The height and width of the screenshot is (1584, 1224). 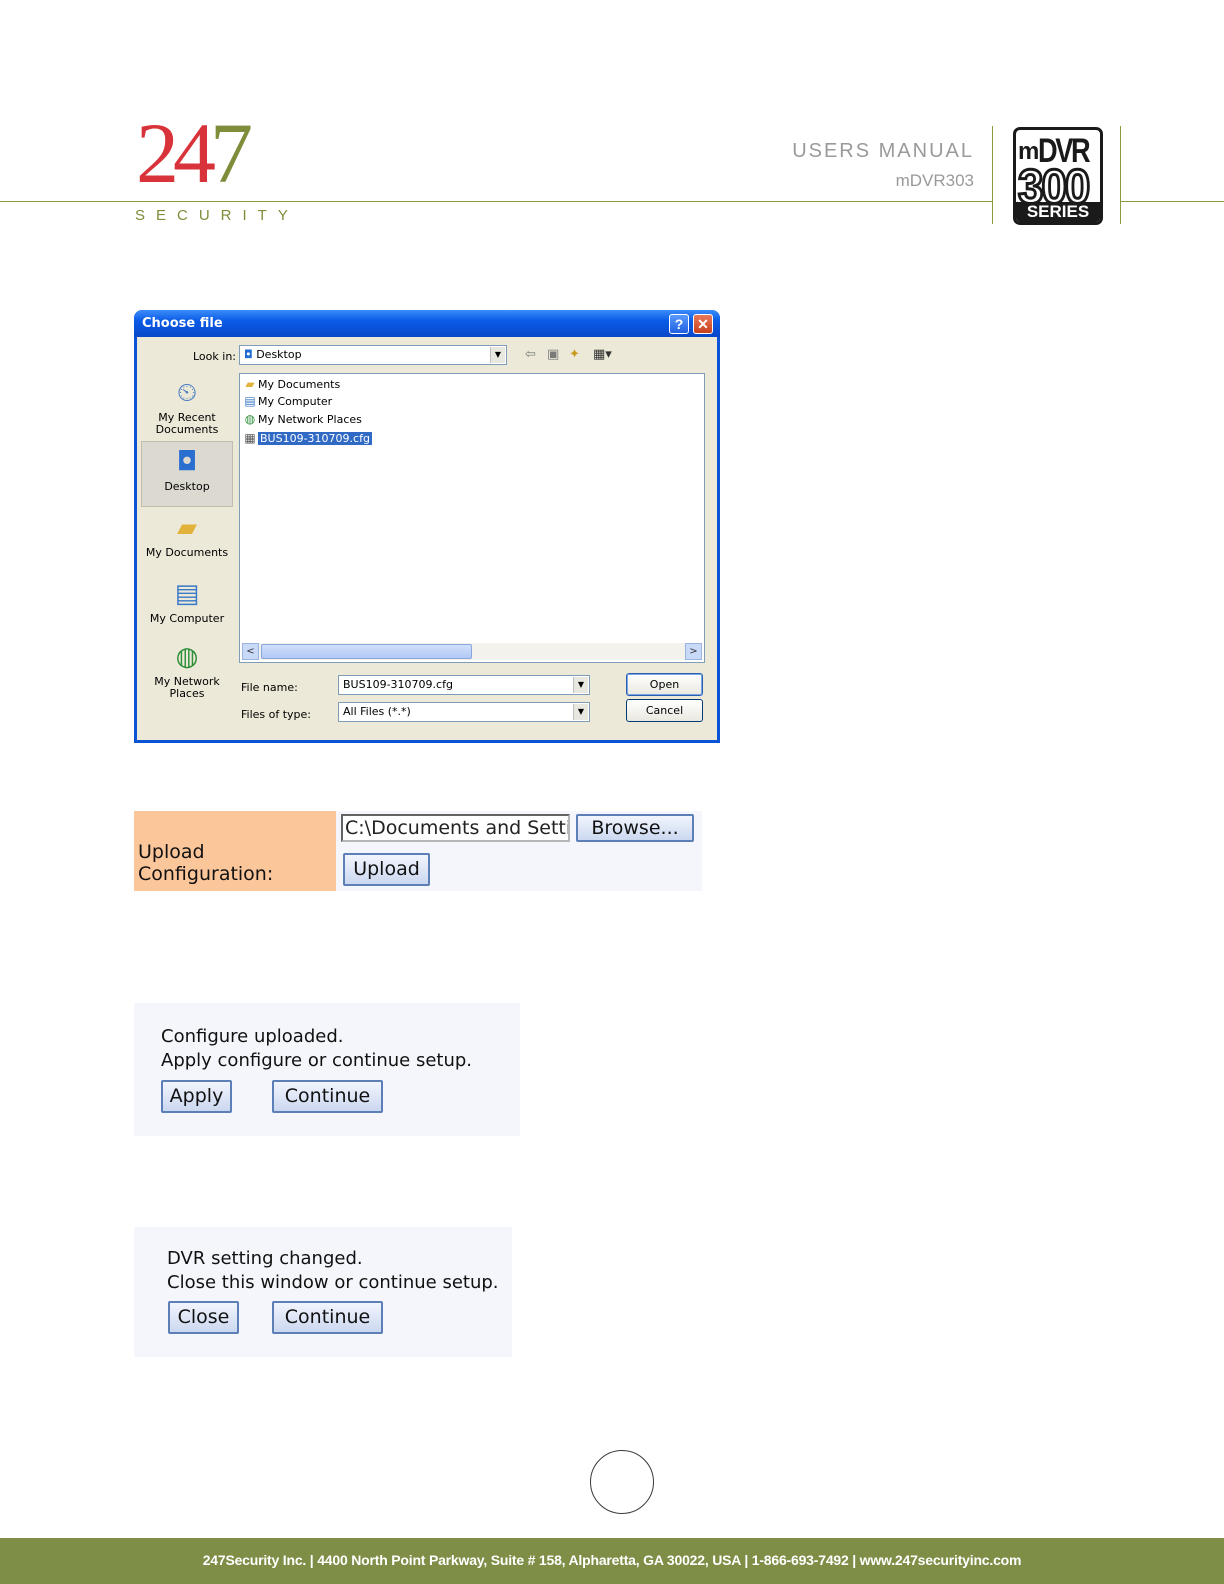 I want to click on place-desktop: ◘ Desktop, so click(x=187, y=474).